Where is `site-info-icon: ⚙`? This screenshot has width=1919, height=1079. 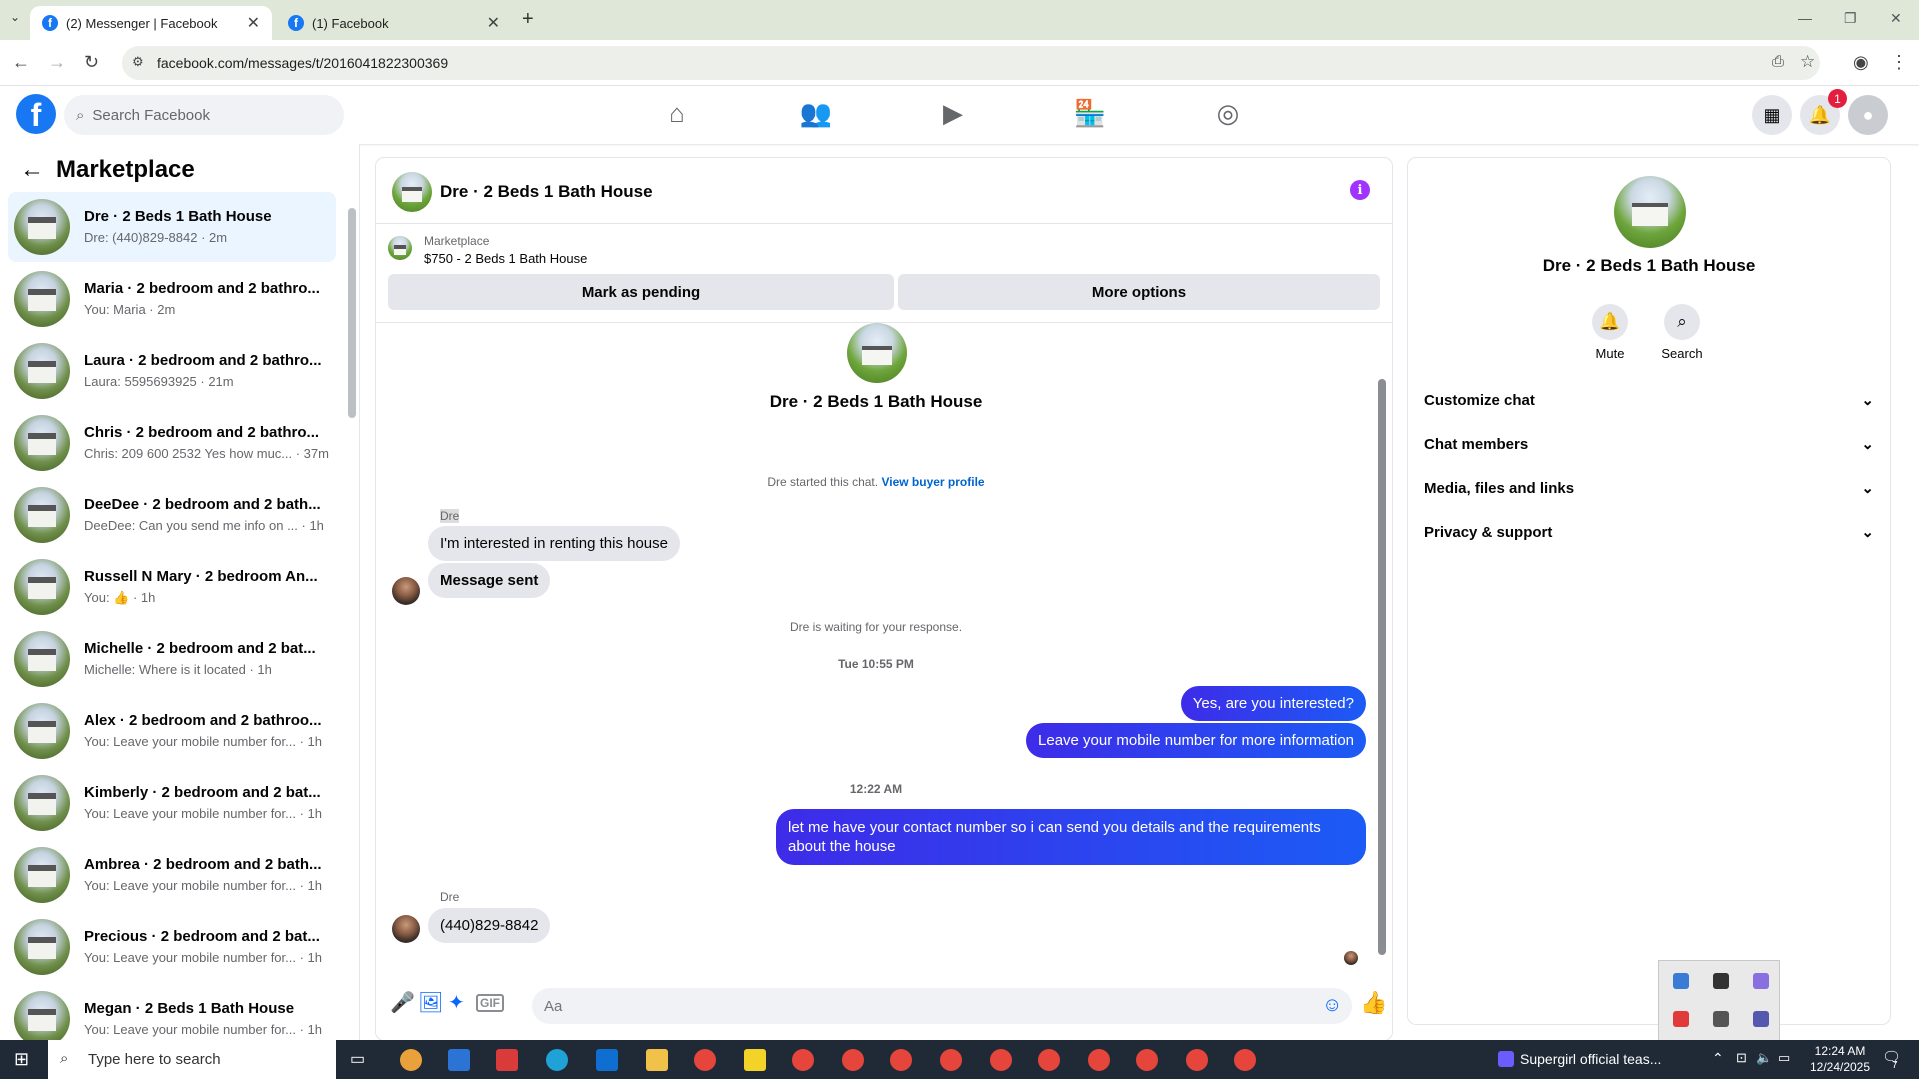 site-info-icon: ⚙ is located at coordinates (138, 62).